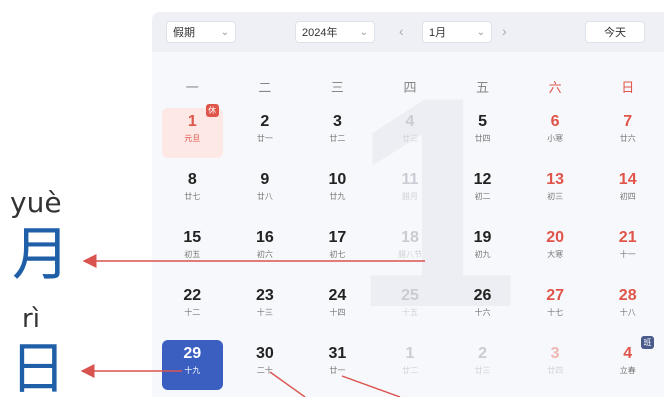  What do you see at coordinates (409, 196) in the screenshot?
I see `lunar-date: 腊月` at bounding box center [409, 196].